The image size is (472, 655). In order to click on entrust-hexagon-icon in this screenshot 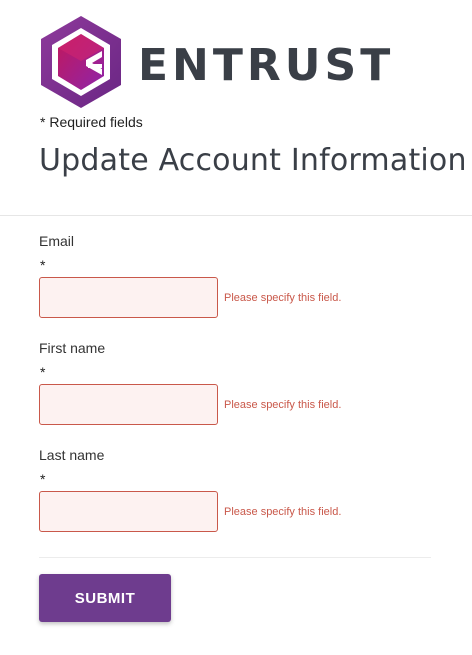, I will do `click(81, 62)`.